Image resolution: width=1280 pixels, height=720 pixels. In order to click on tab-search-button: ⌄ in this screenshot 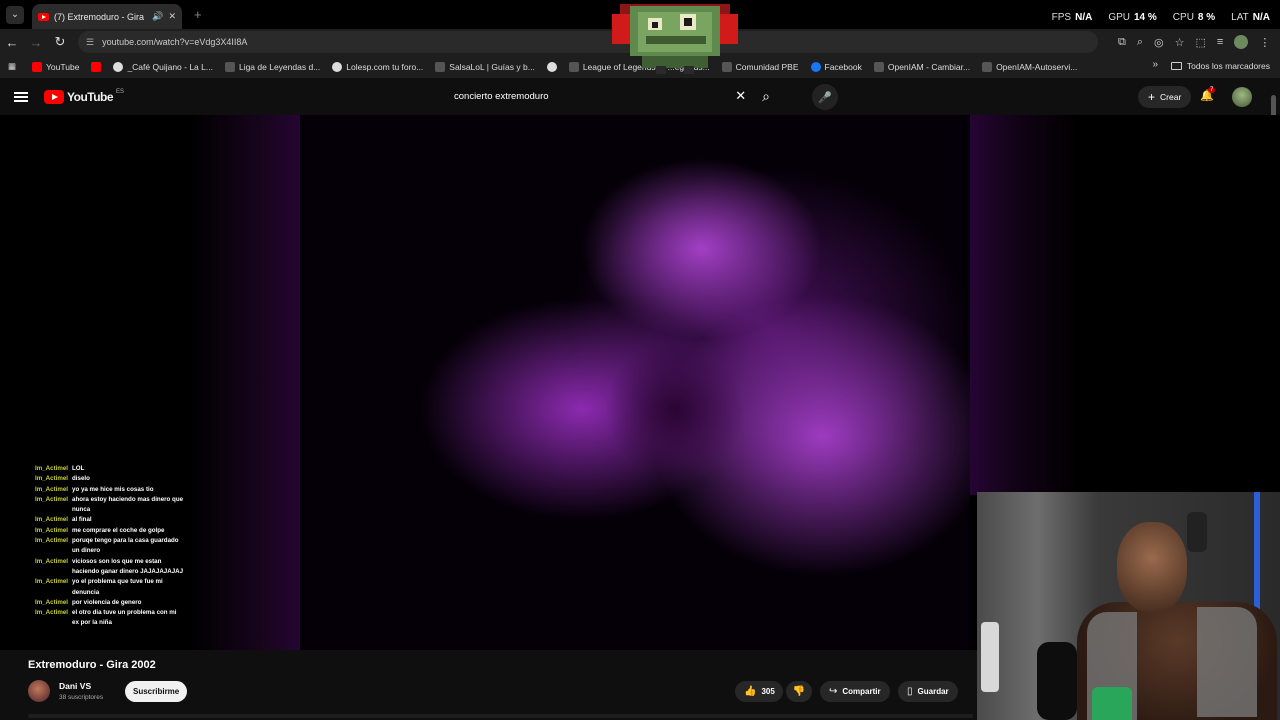, I will do `click(15, 14)`.